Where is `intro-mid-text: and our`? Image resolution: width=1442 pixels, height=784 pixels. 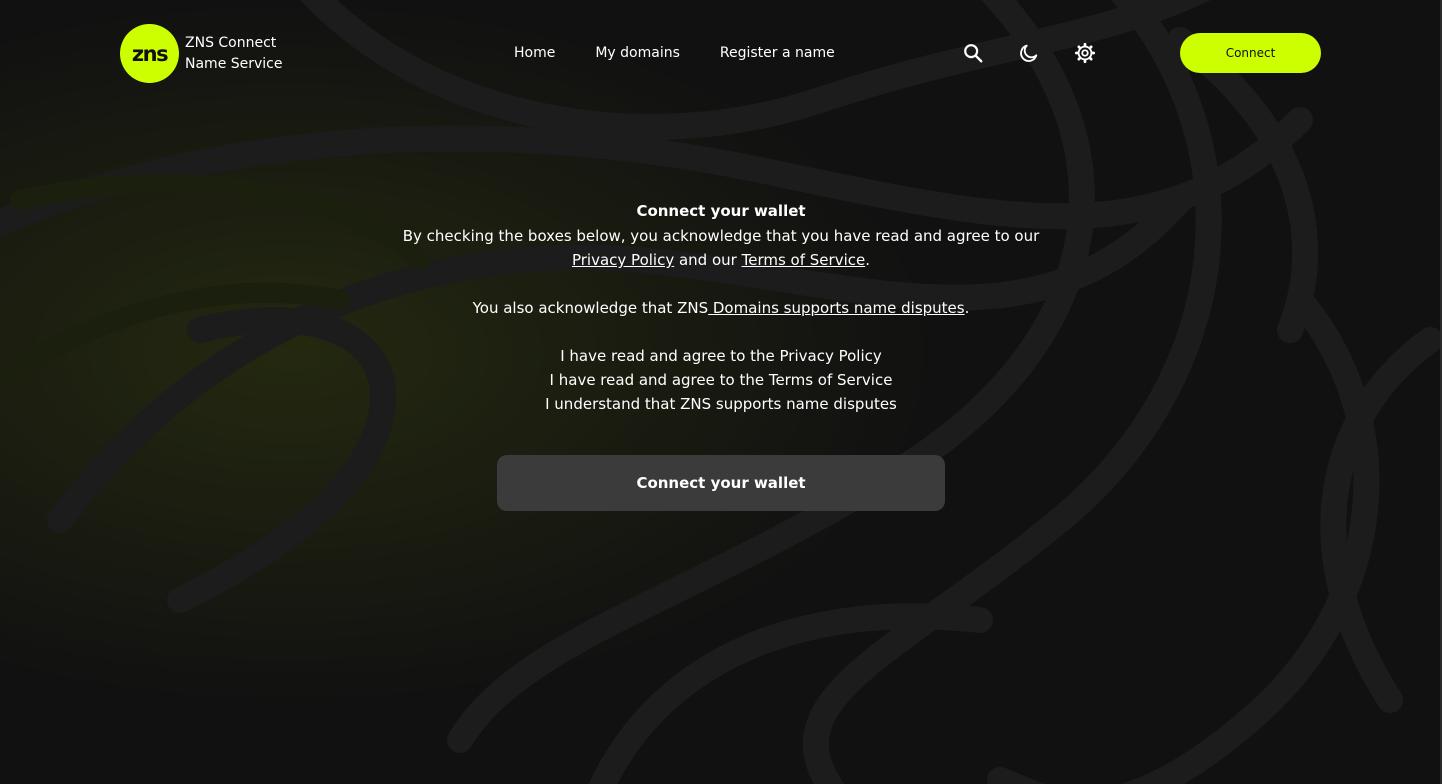 intro-mid-text: and our is located at coordinates (708, 260).